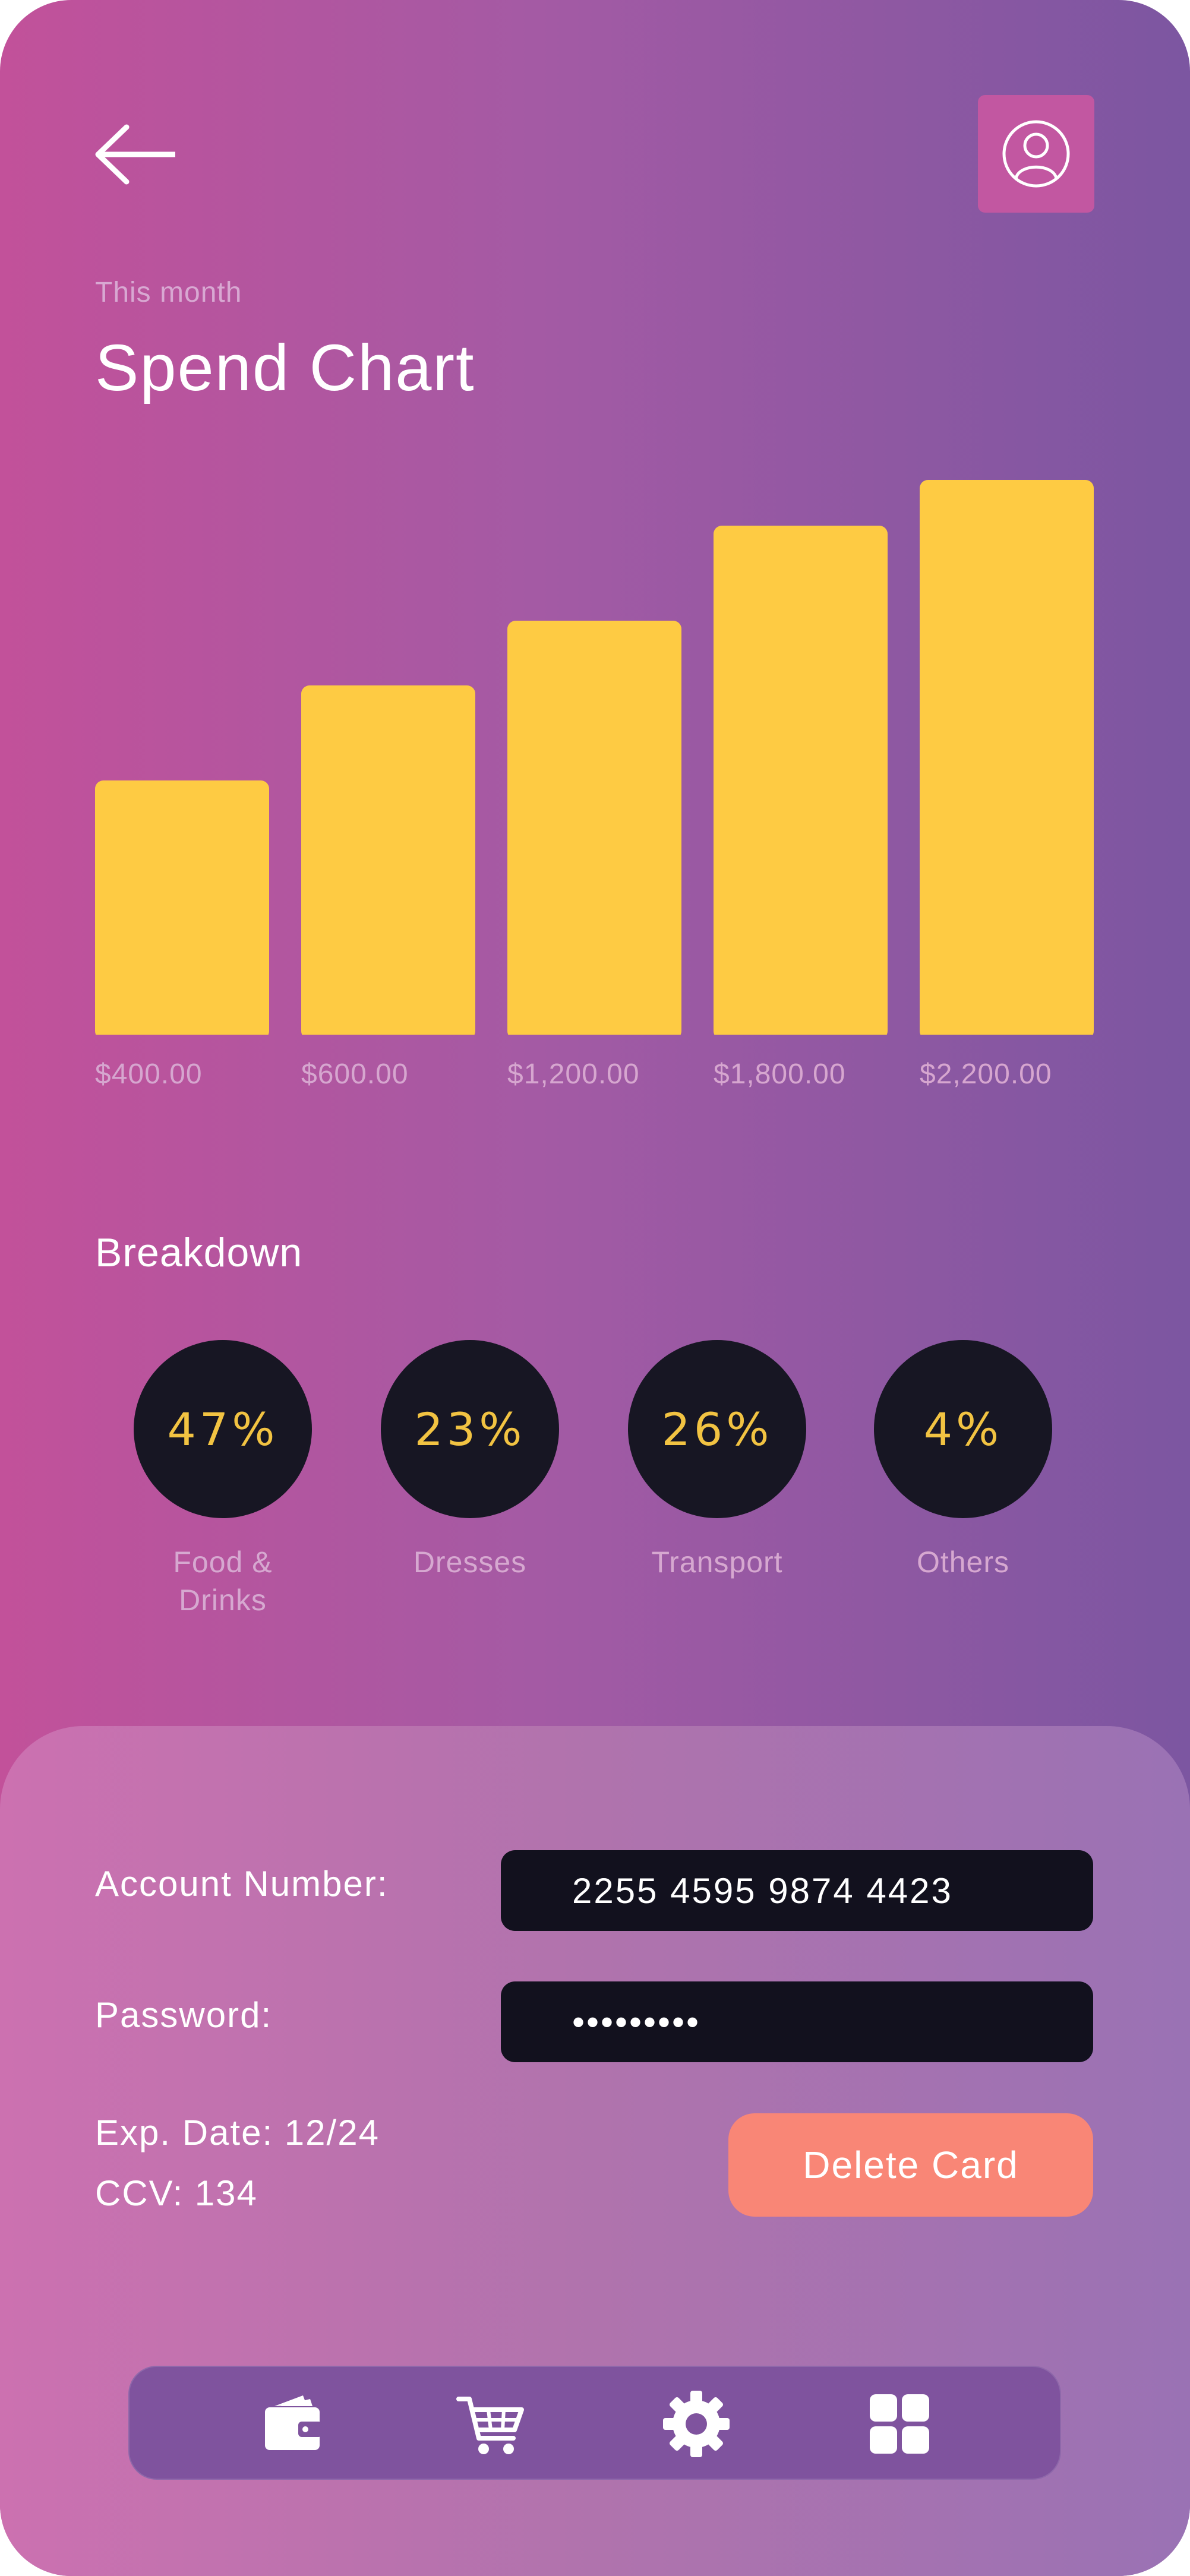 Image resolution: width=1190 pixels, height=2576 pixels. I want to click on breakdown-percent: 4%, so click(963, 1429).